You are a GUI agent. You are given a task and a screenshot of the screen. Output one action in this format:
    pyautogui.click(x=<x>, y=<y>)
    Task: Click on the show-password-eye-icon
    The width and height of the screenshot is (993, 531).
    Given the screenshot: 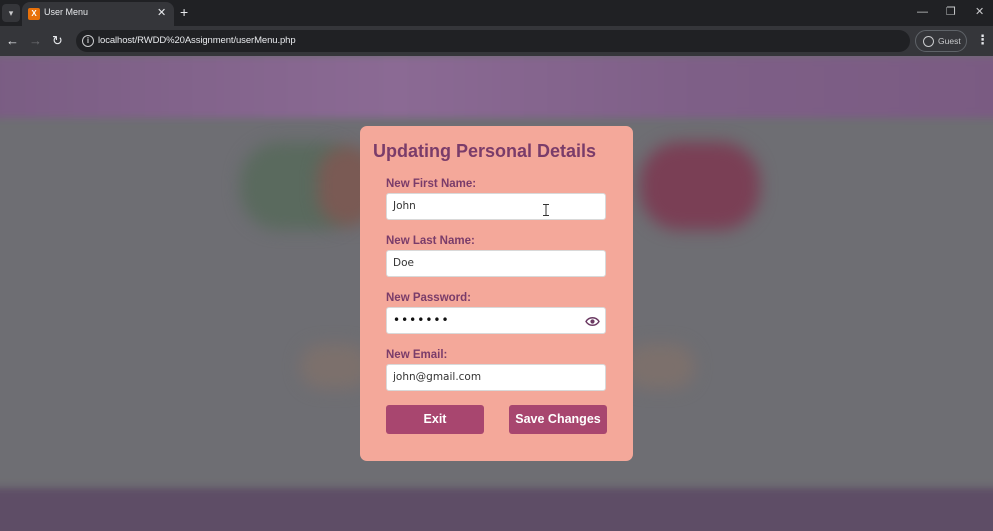 What is the action you would take?
    pyautogui.click(x=592, y=321)
    